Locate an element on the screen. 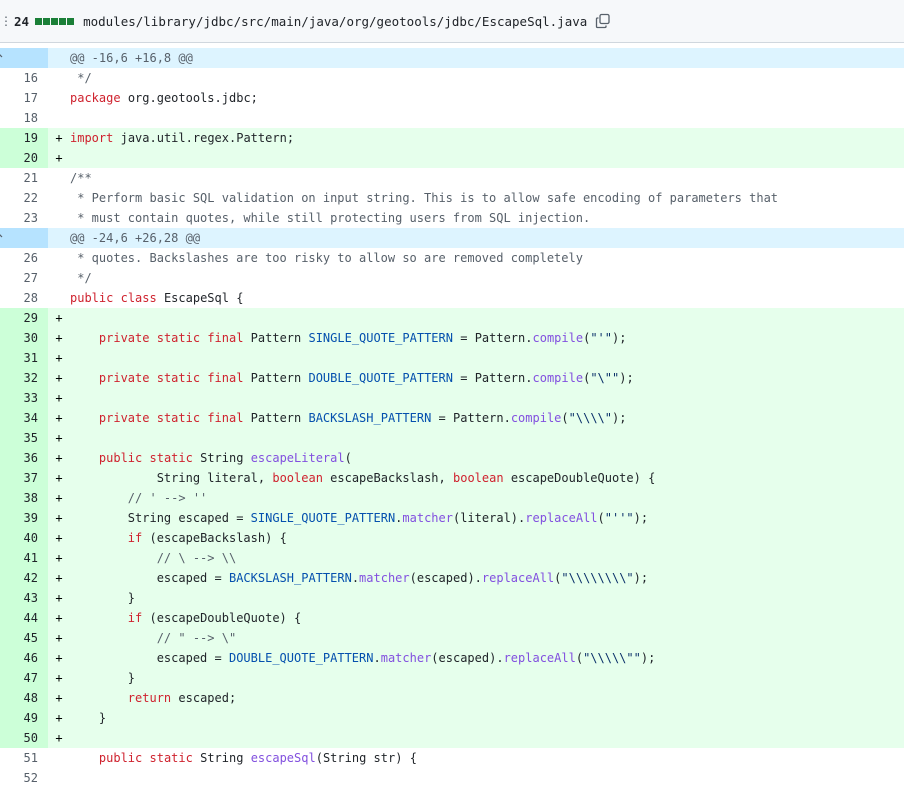  added-line: 36 + public static String escapeLiteral( is located at coordinates (452, 458).